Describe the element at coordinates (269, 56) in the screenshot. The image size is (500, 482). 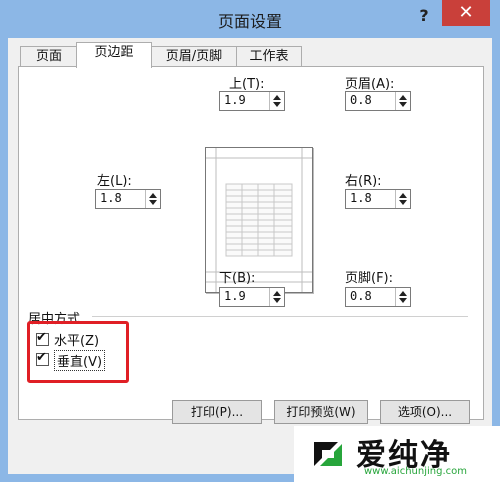
I see `tab-sheet: 工作表` at that location.